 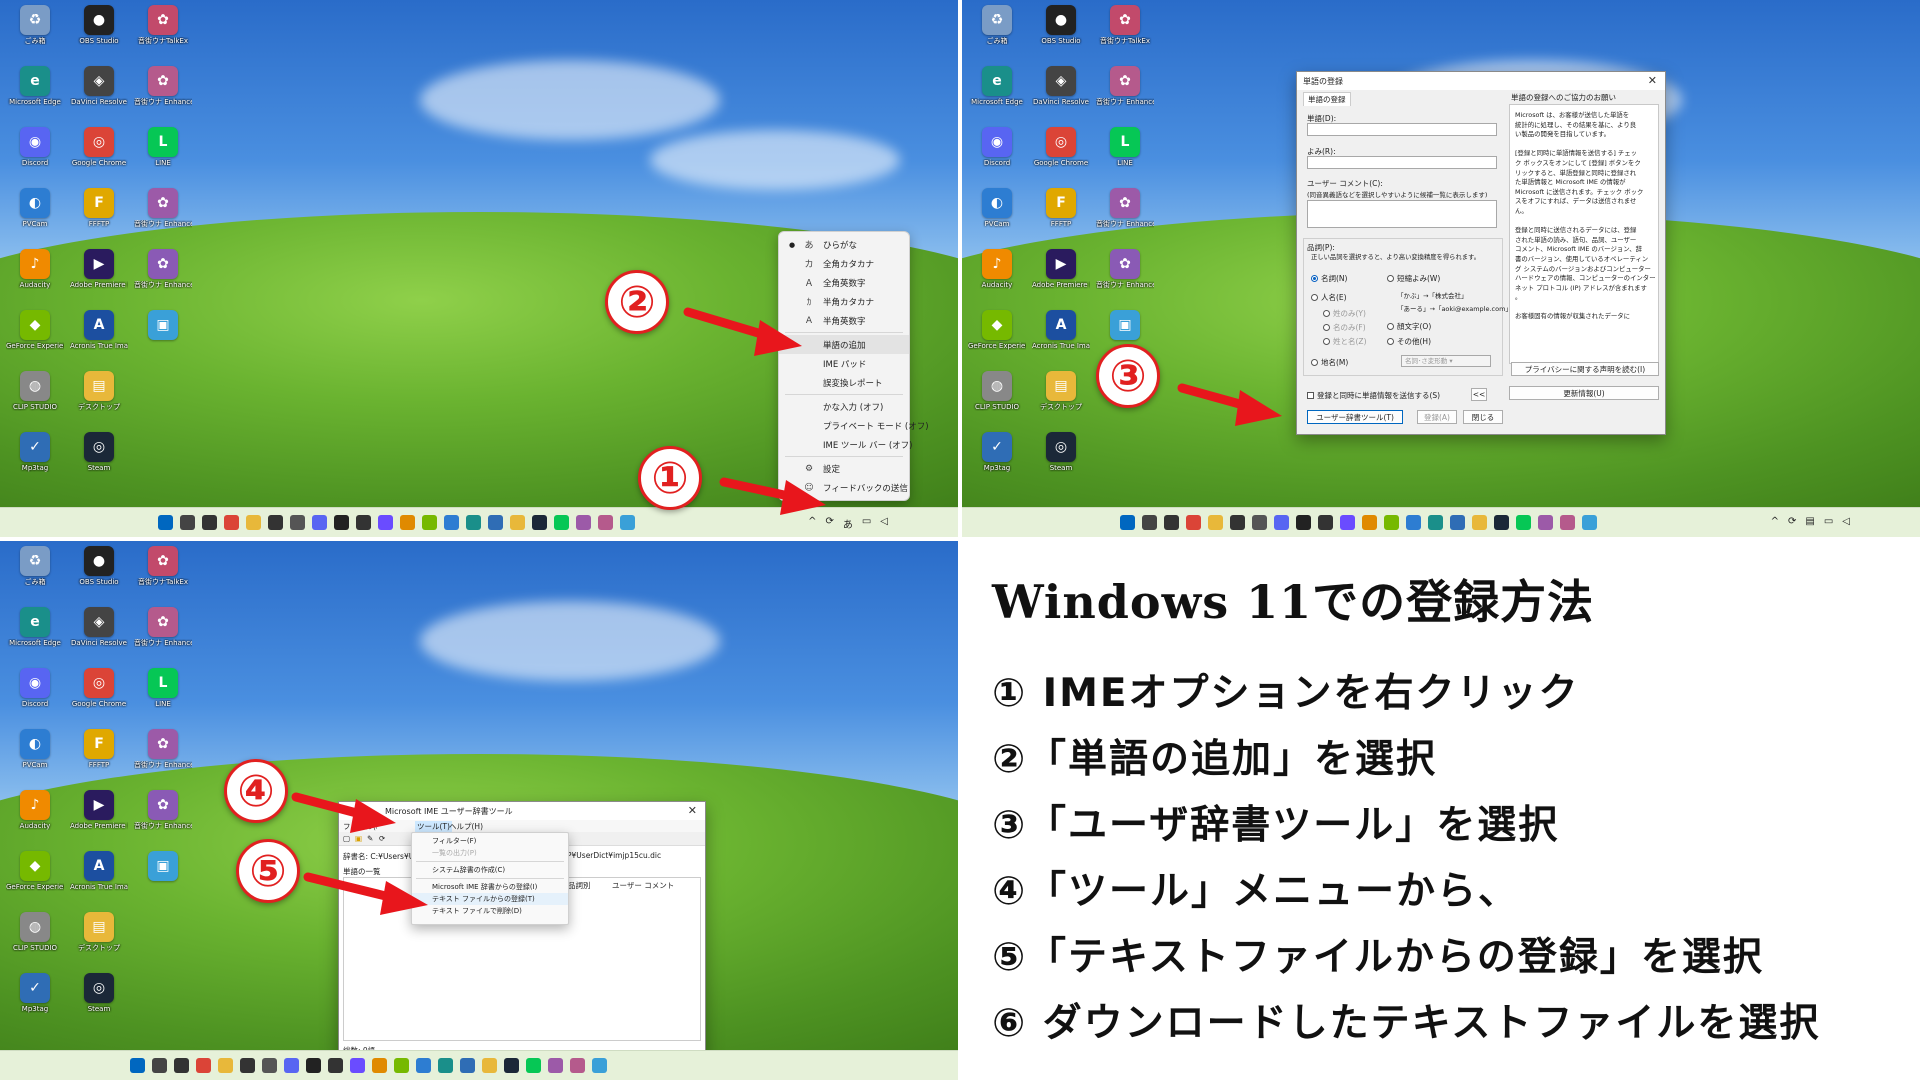 What do you see at coordinates (1378, 957) in the screenshot?
I see `instruction-step: ⑤「テキストファイルからの登録」を選択` at bounding box center [1378, 957].